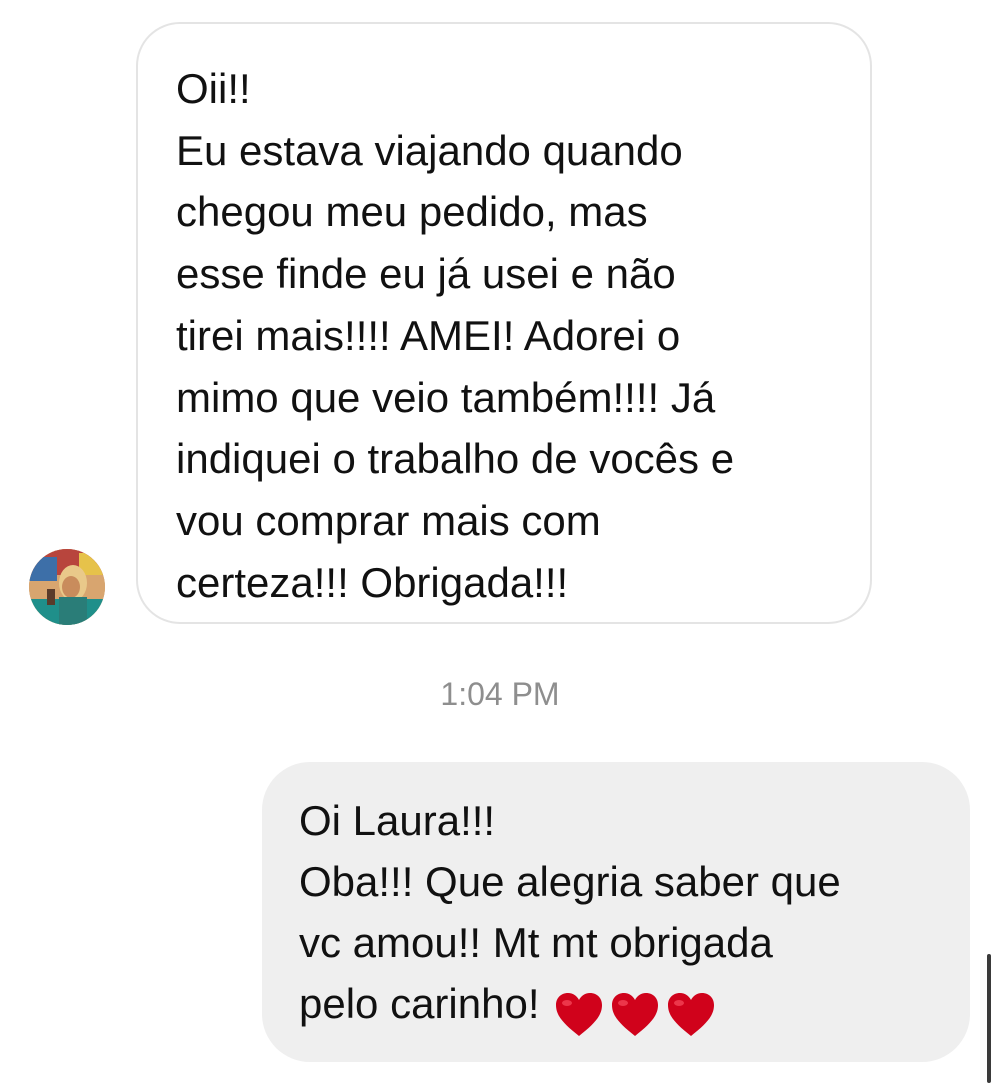 The height and width of the screenshot is (1083, 1000). What do you see at coordinates (67, 587) in the screenshot?
I see `sender-avatar` at bounding box center [67, 587].